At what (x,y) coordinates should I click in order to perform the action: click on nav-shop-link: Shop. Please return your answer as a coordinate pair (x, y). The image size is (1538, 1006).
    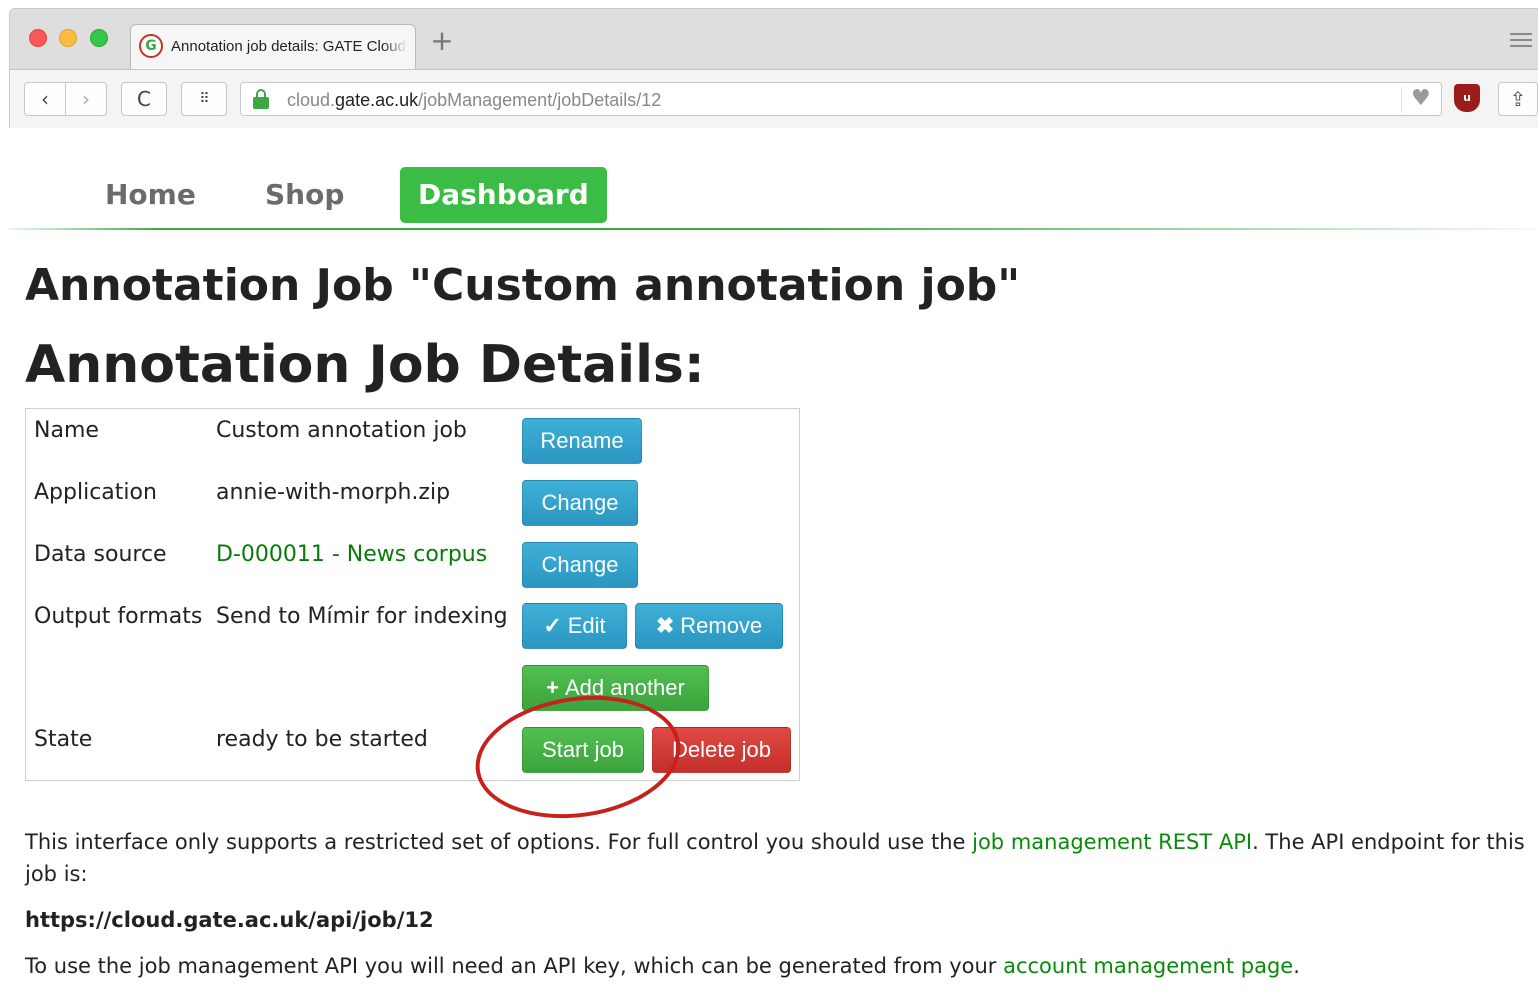
    Looking at the image, I should click on (304, 195).